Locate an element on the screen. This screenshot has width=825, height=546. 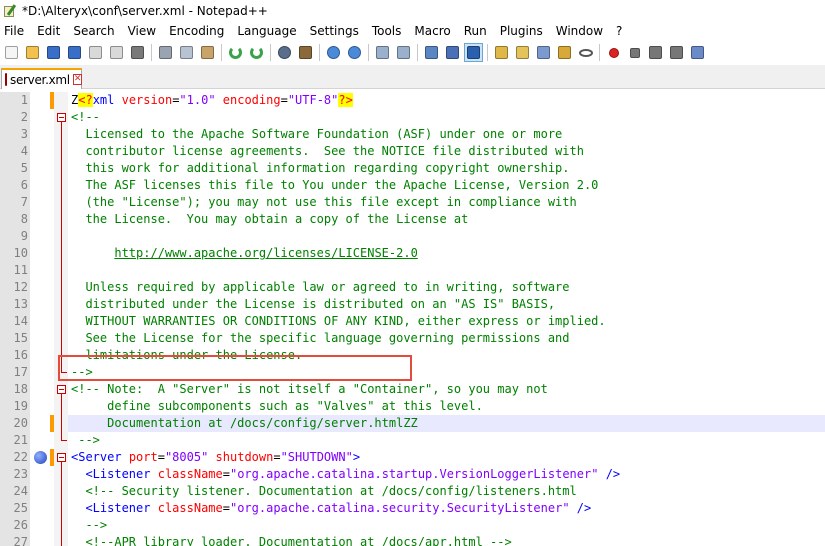
menu-help: ? is located at coordinates (619, 31).